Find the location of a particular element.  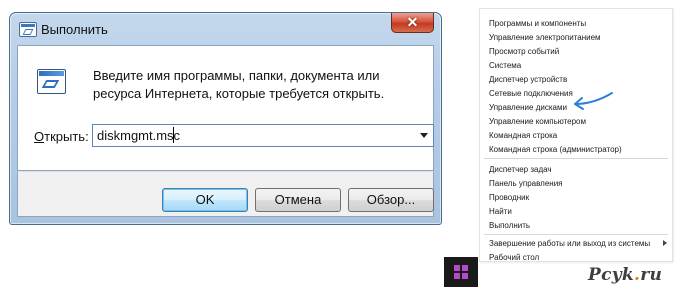

menu-item-system: Система is located at coordinates (505, 65).